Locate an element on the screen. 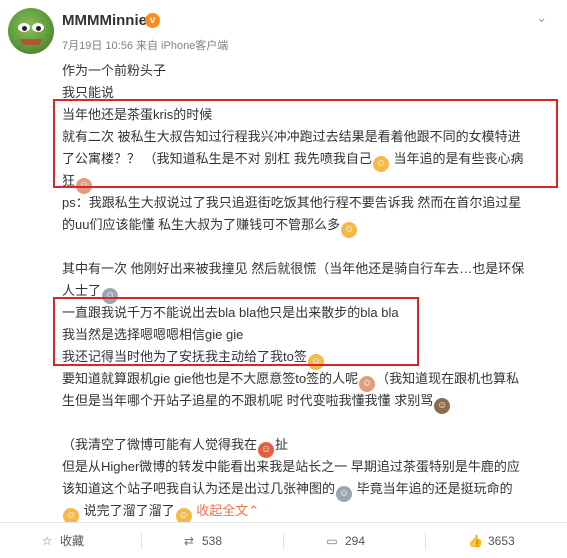 The height and width of the screenshot is (558, 567). thumbs-up-icon: 👍 is located at coordinates (475, 541).